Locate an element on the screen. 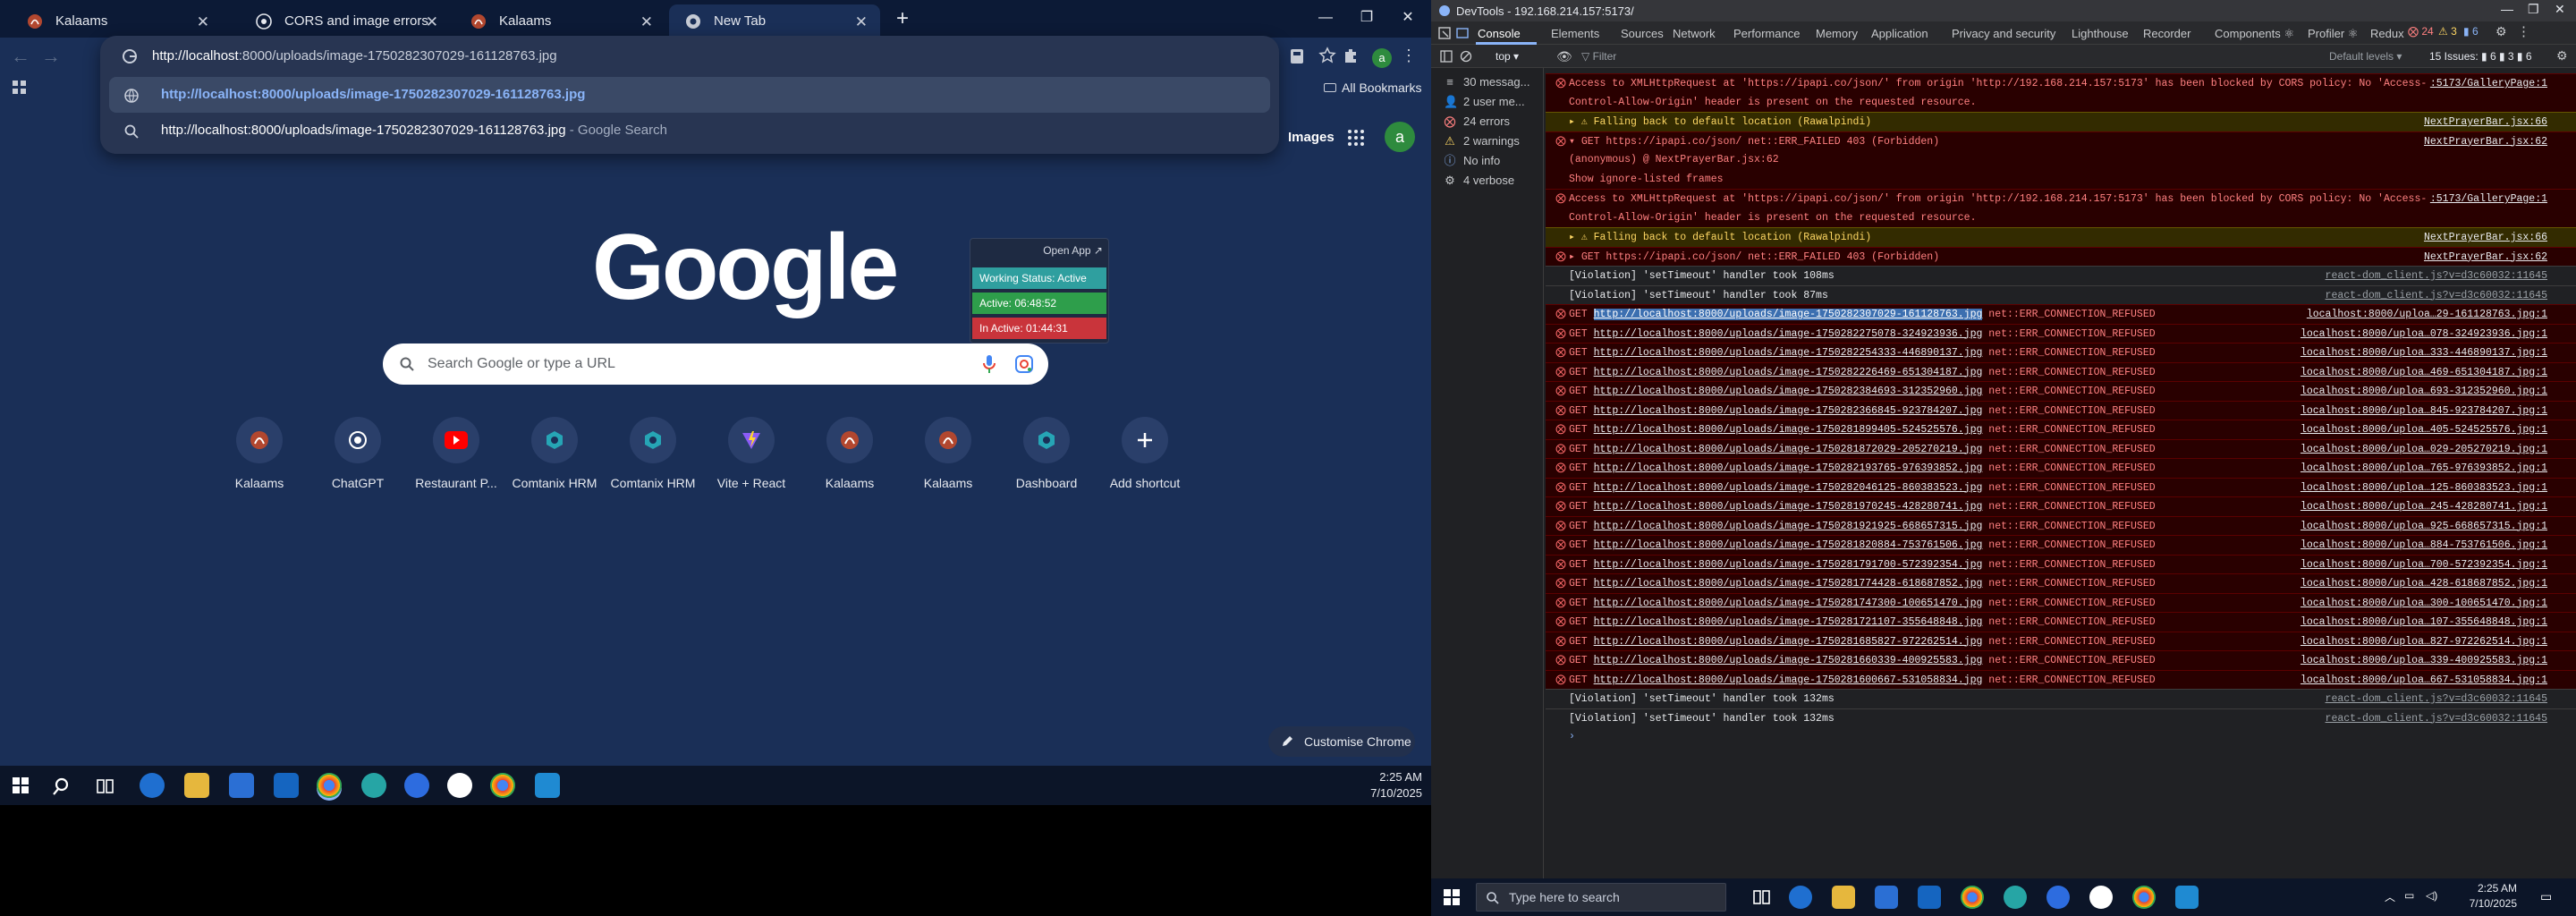  tab-lighthouse: Lighthouse is located at coordinates (2100, 33).